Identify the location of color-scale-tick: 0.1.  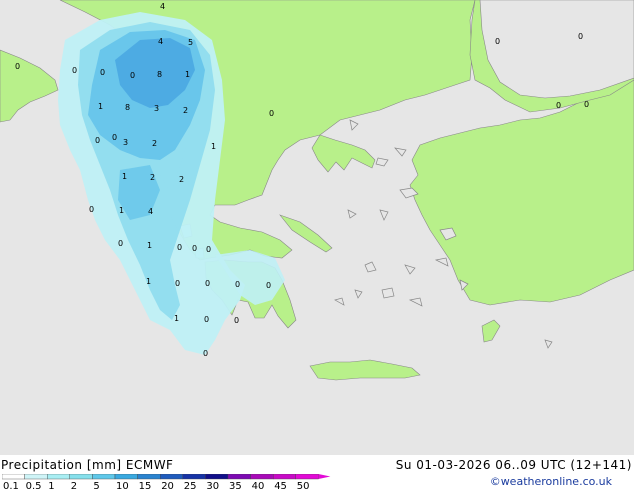
(11, 485).